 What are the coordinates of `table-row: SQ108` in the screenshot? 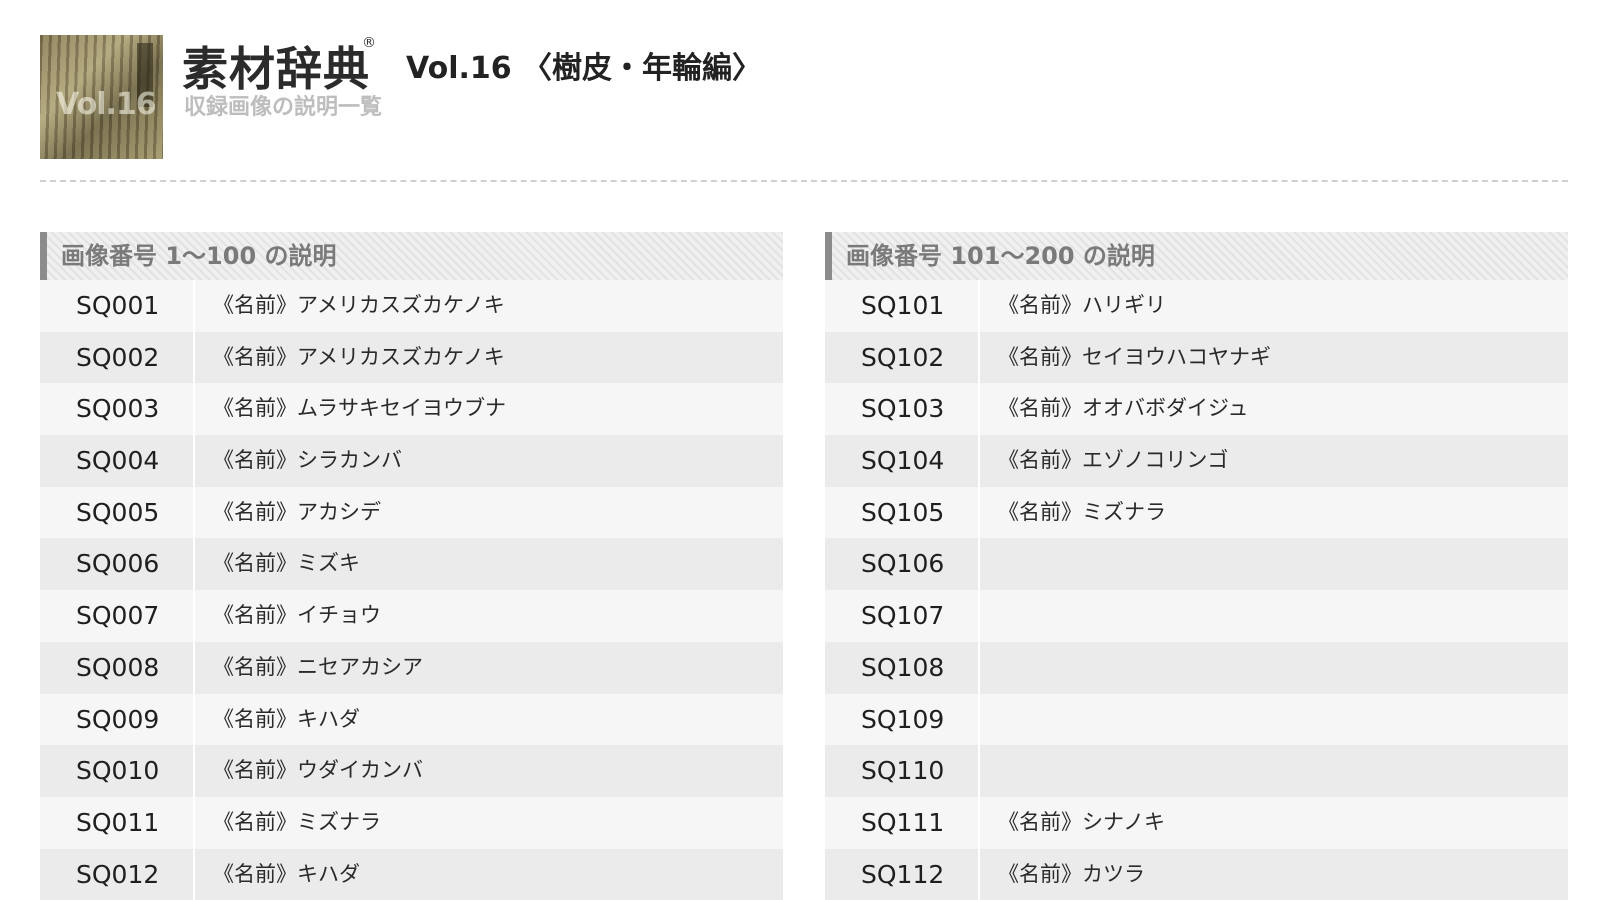 It's located at (1196, 667).